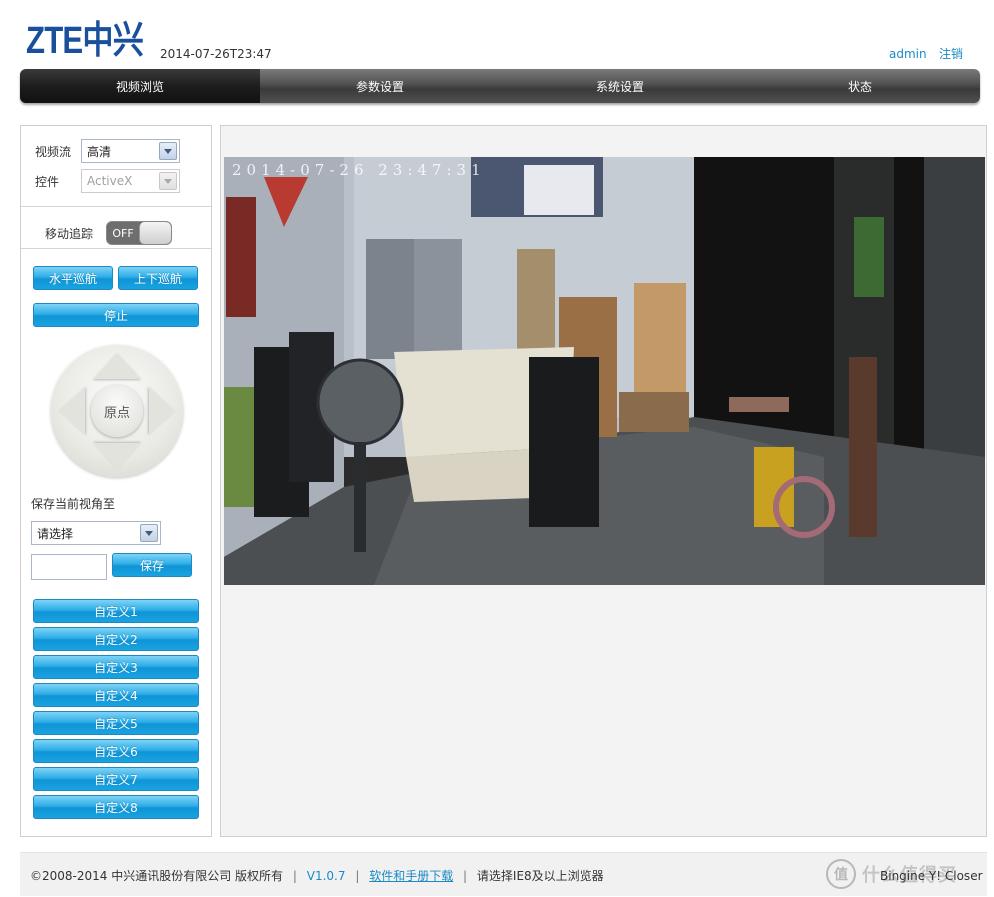 The height and width of the screenshot is (897, 994). I want to click on custom-preset-7-button: 自定义7, so click(116, 779).